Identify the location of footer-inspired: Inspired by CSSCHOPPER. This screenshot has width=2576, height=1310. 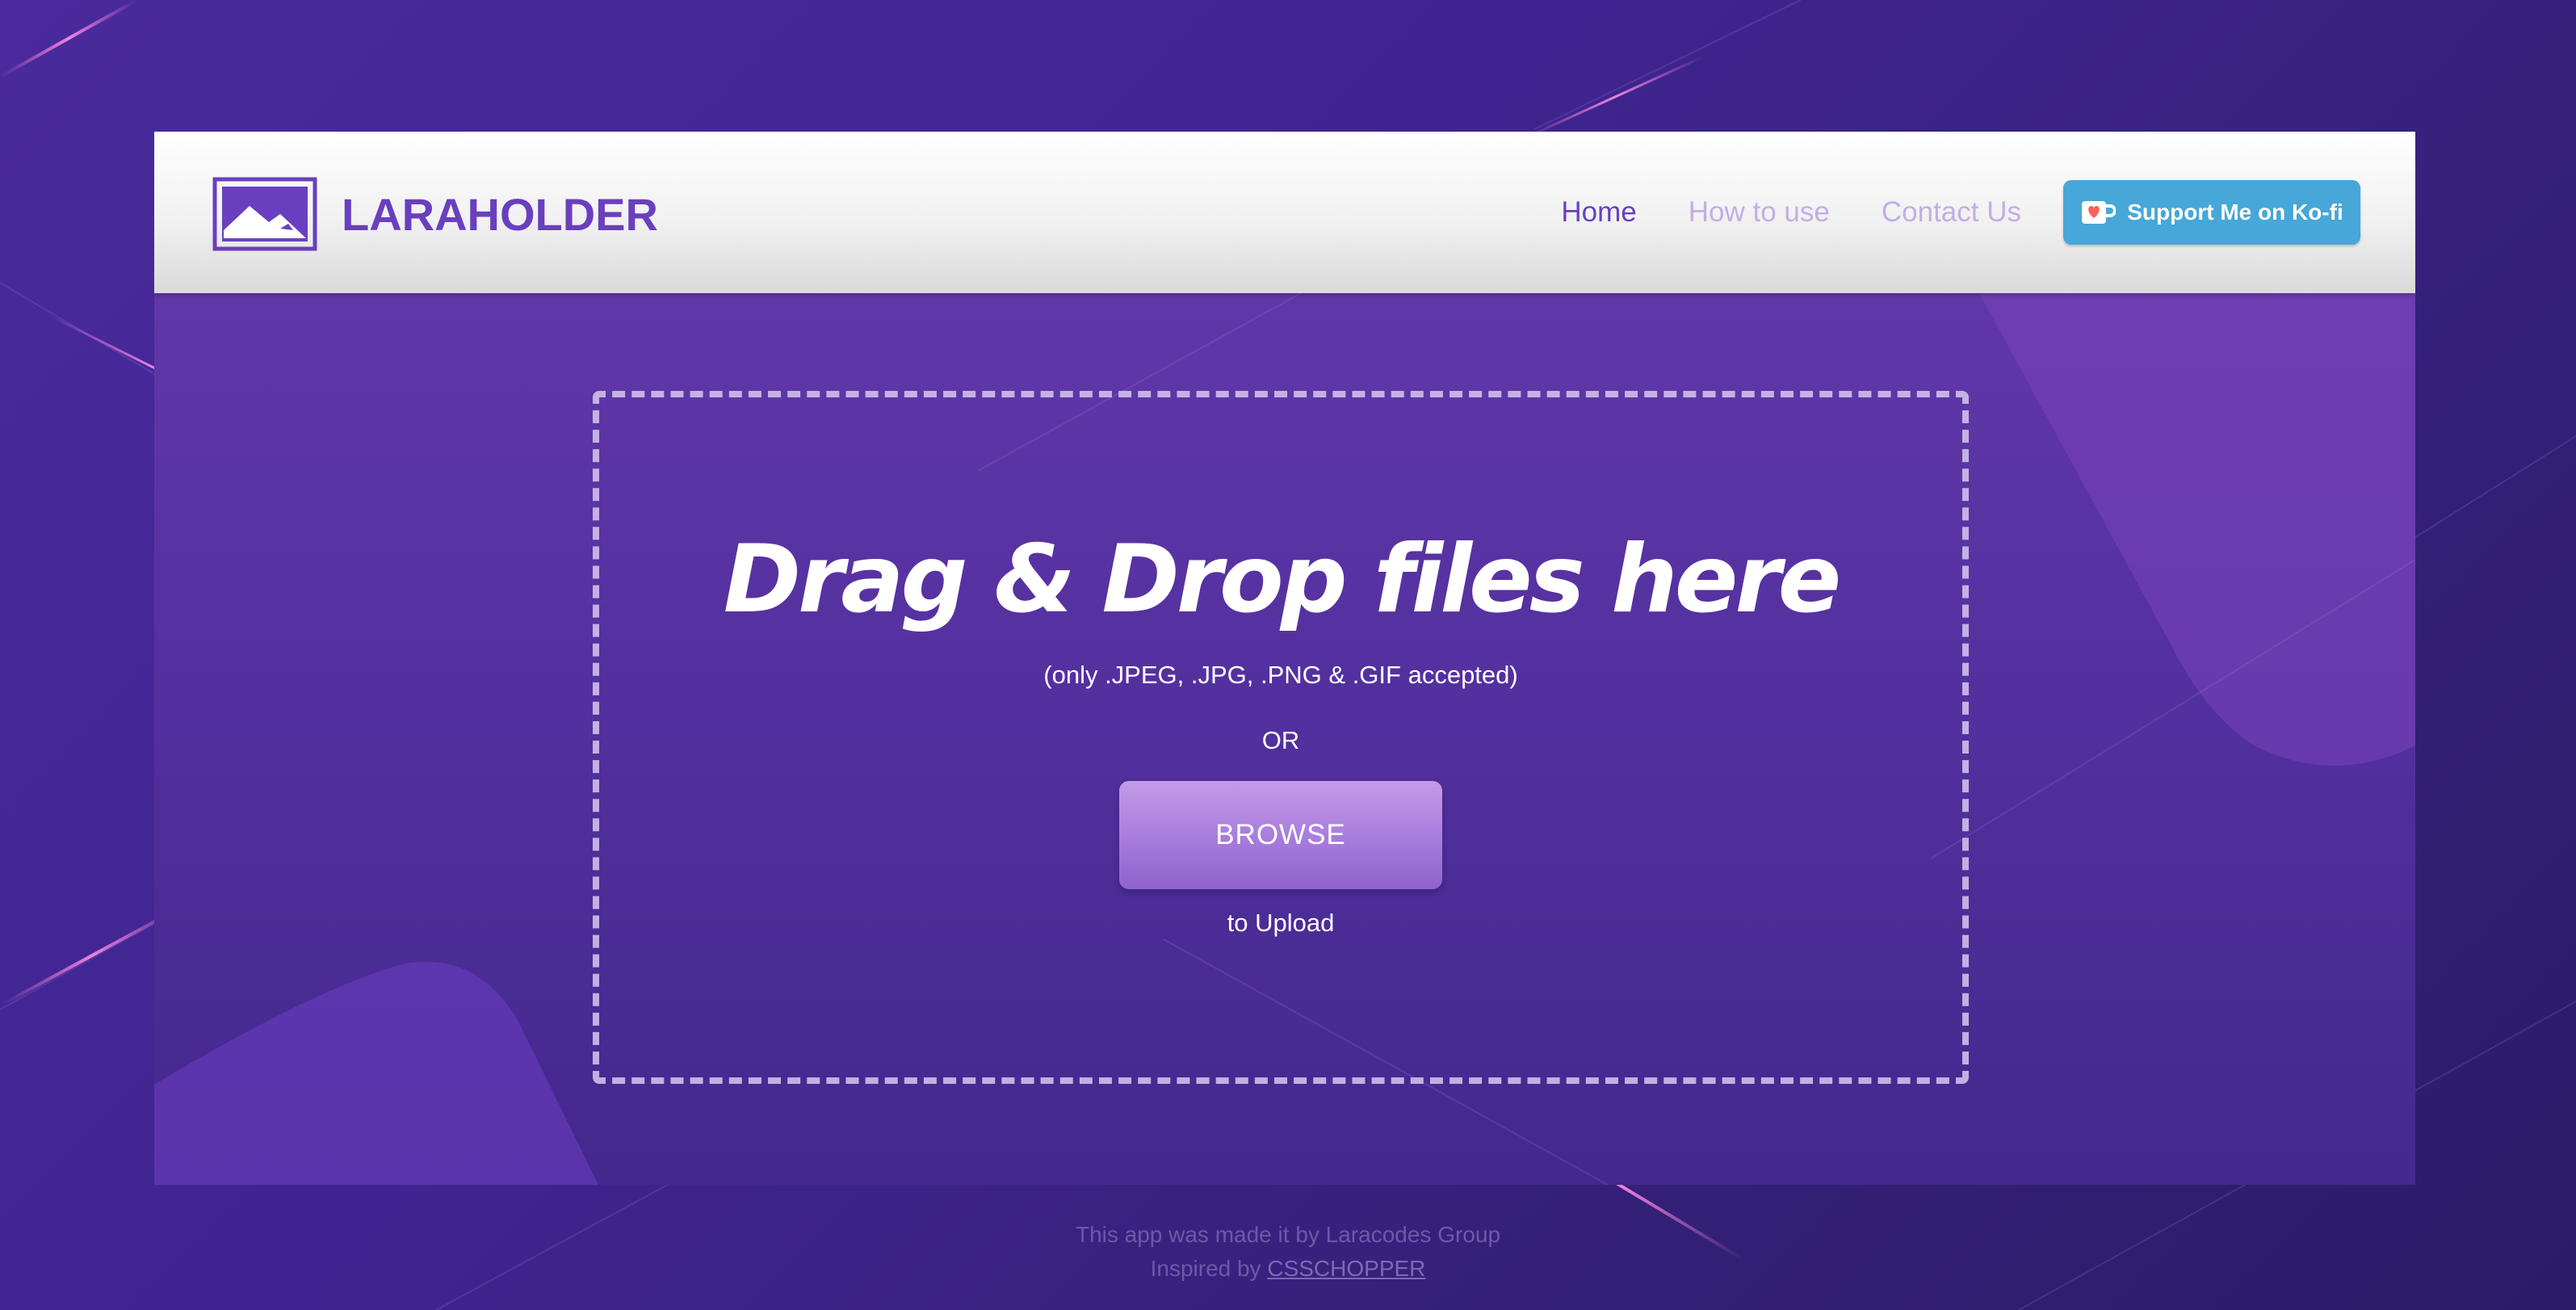
(1288, 1269).